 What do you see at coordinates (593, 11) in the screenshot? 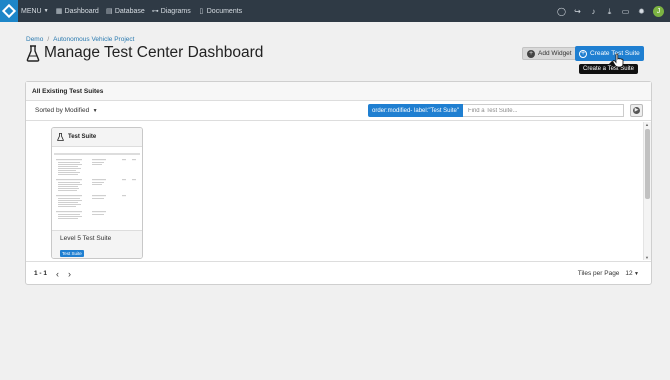
I see `bell-icon: ♪` at bounding box center [593, 11].